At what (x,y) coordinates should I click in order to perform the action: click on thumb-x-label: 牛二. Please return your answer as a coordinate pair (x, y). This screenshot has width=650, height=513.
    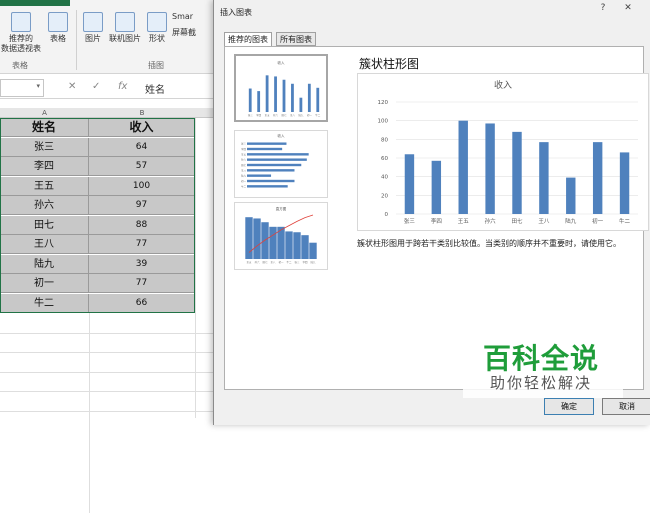
    Looking at the image, I should click on (318, 115).